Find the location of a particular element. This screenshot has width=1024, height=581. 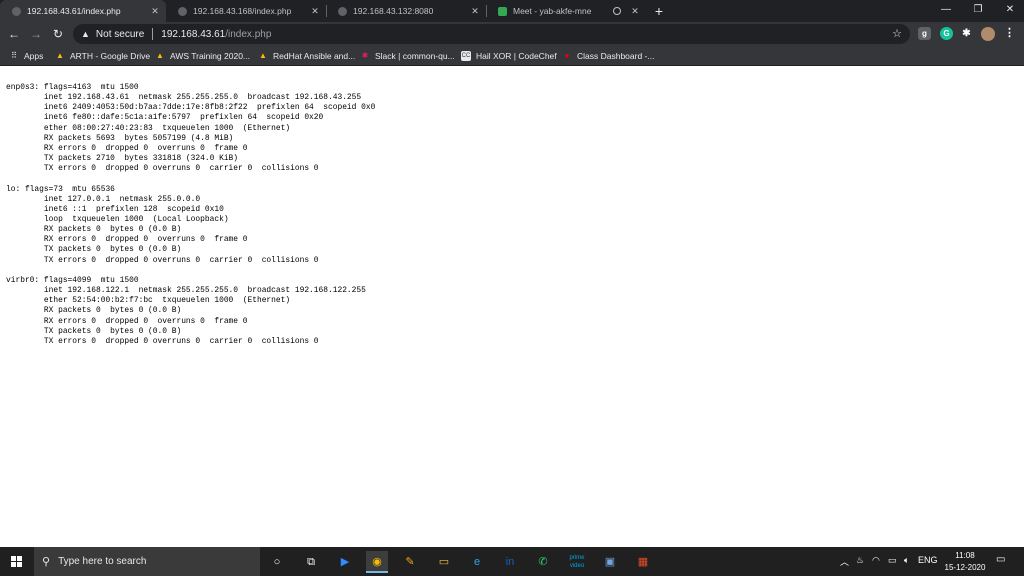

google-drive-icon: ▲ is located at coordinates (60, 55).